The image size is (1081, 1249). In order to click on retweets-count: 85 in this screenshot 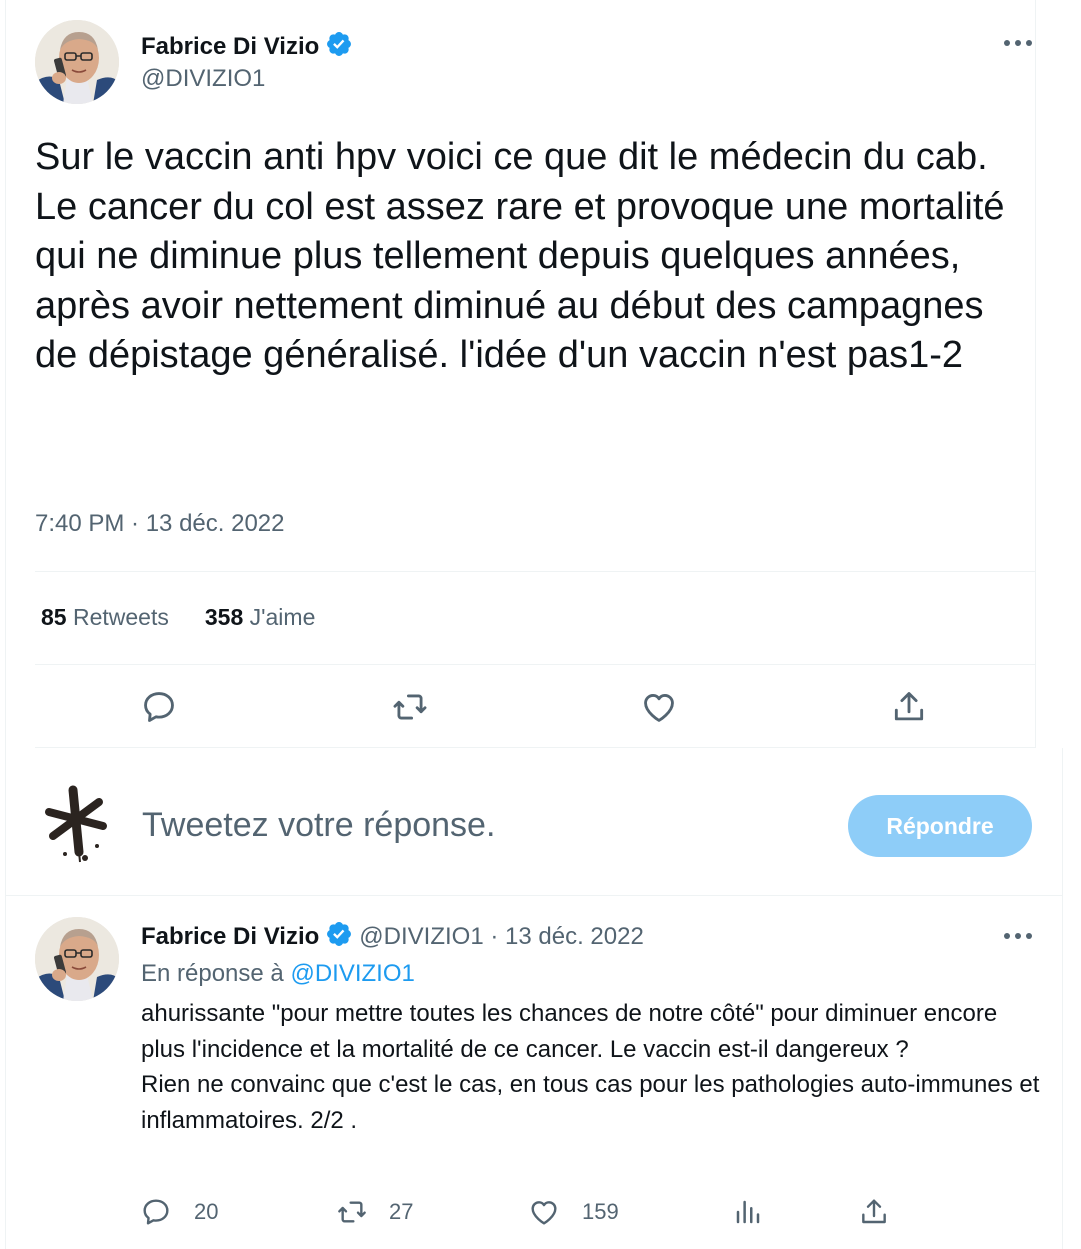, I will do `click(54, 617)`.